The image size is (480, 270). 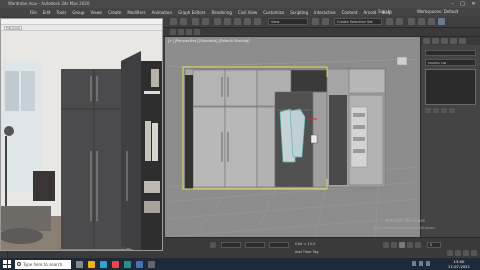 What do you see at coordinates (435, 41) in the screenshot?
I see `modify-tab-icon` at bounding box center [435, 41].